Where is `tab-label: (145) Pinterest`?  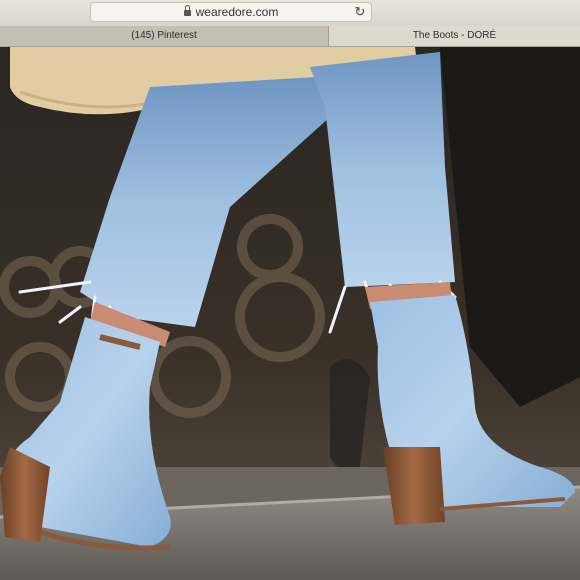 tab-label: (145) Pinterest is located at coordinates (164, 35).